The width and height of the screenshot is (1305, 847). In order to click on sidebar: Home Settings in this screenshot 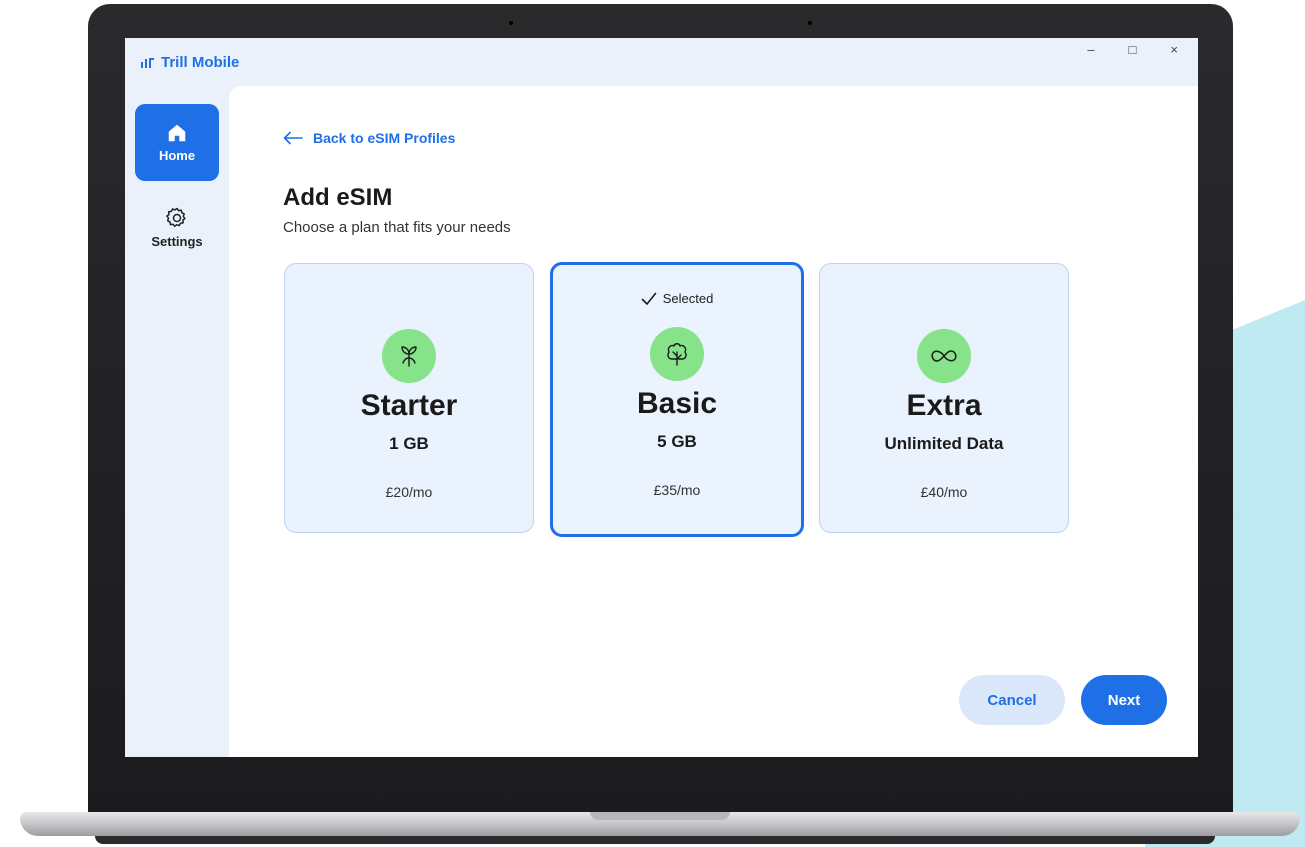, I will do `click(177, 421)`.